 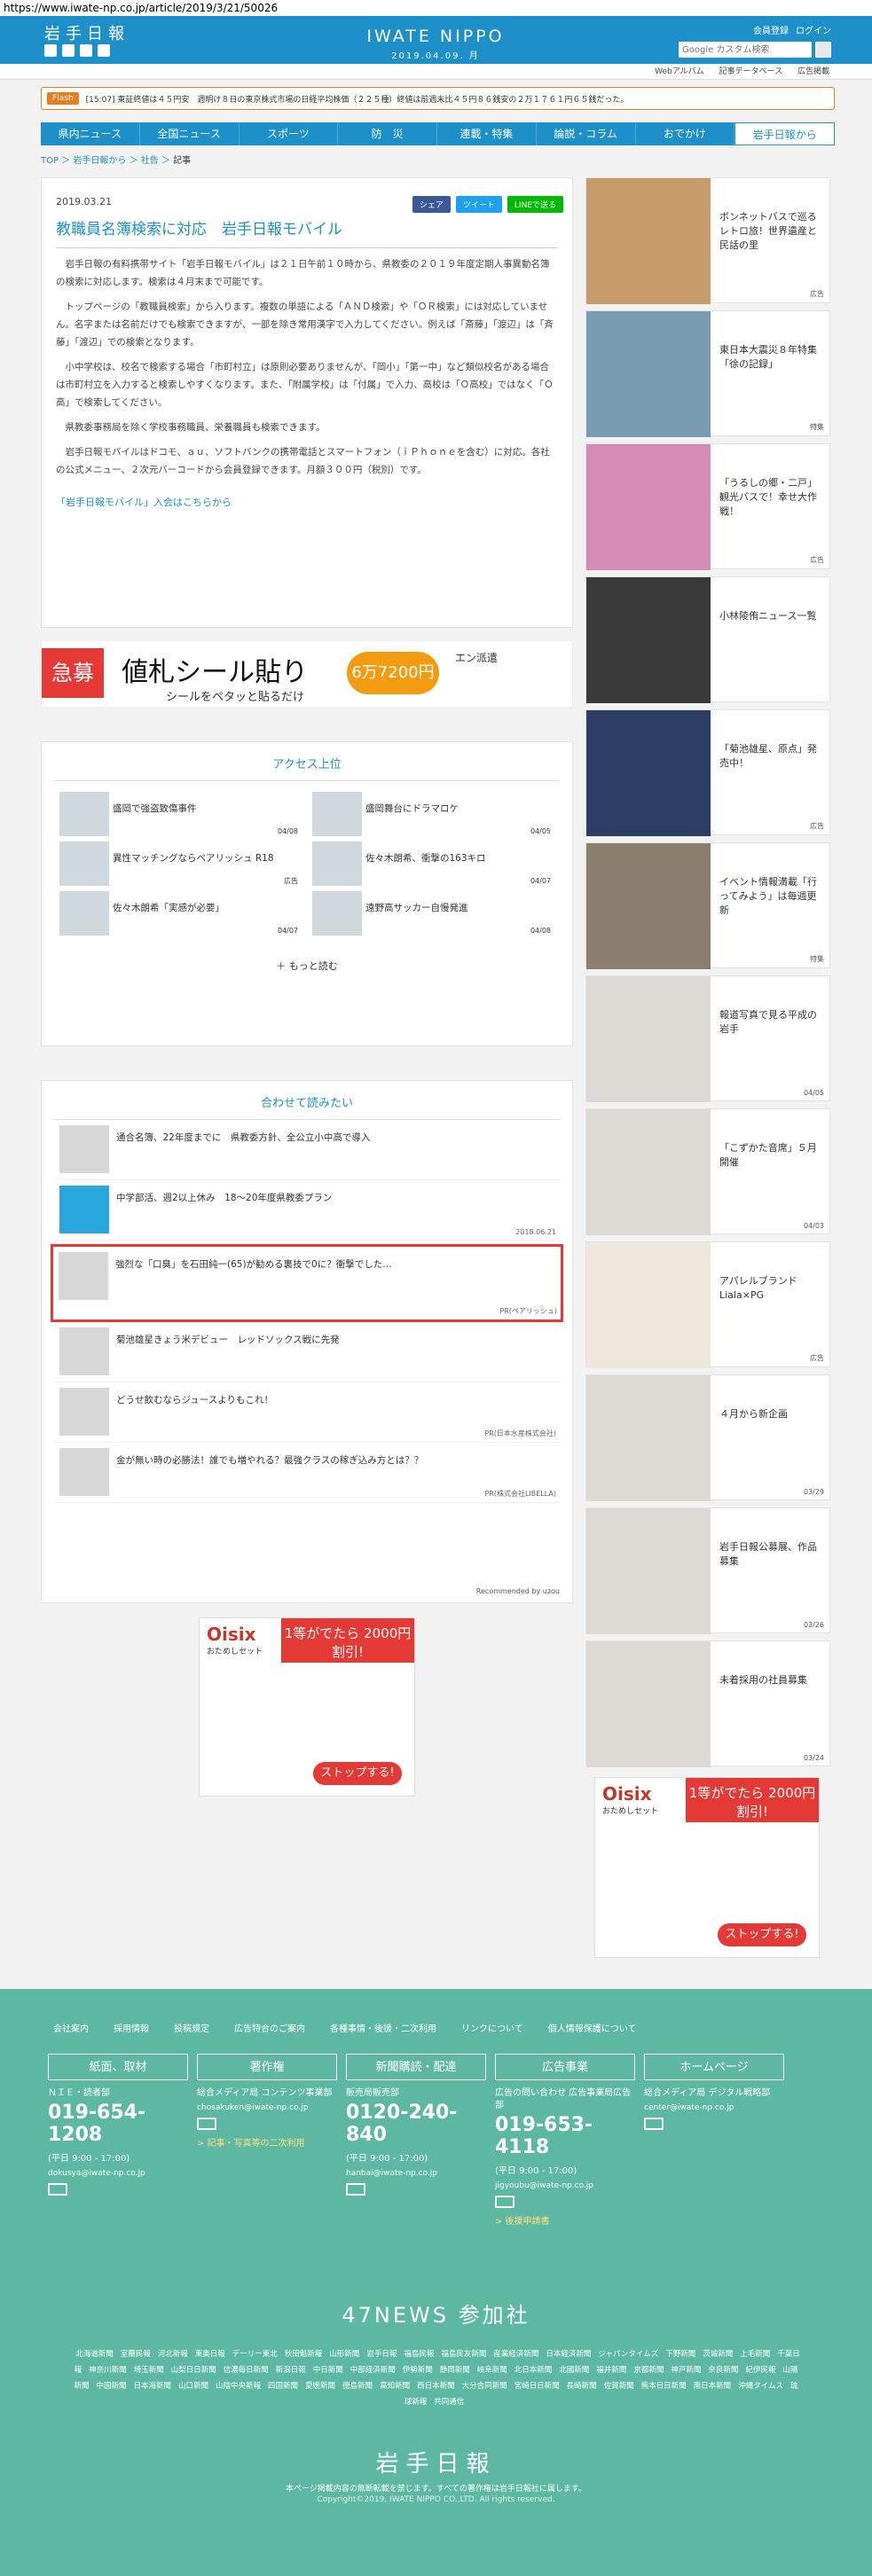 I want to click on partner-paper-link: 信濃毎日新聞, so click(x=246, y=2370).